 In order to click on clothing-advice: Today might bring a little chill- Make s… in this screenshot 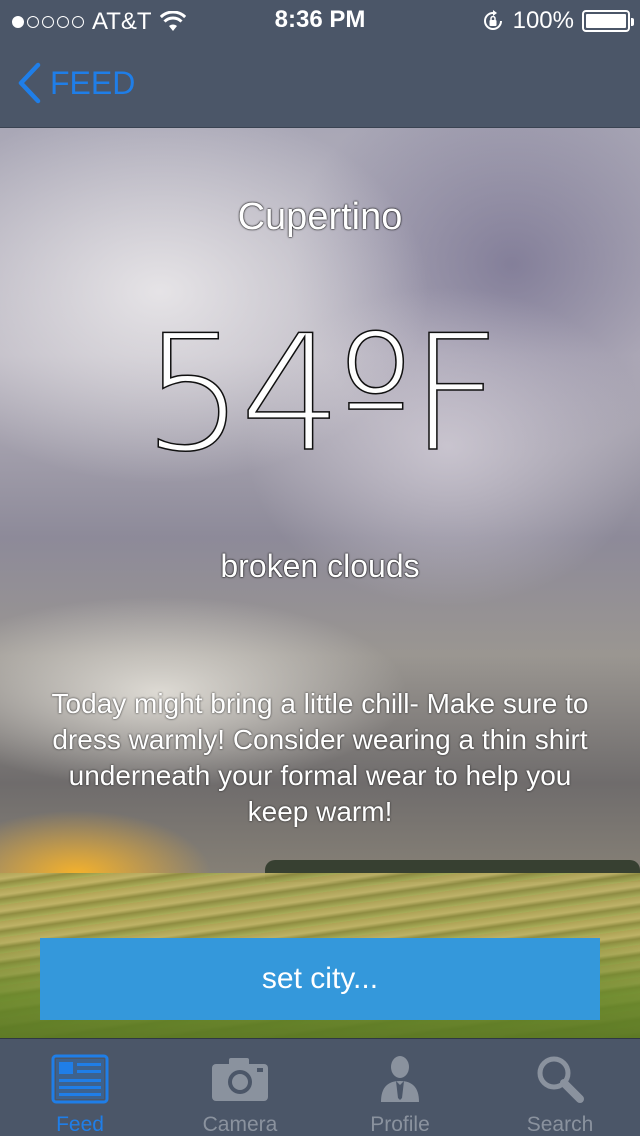, I will do `click(320, 757)`.